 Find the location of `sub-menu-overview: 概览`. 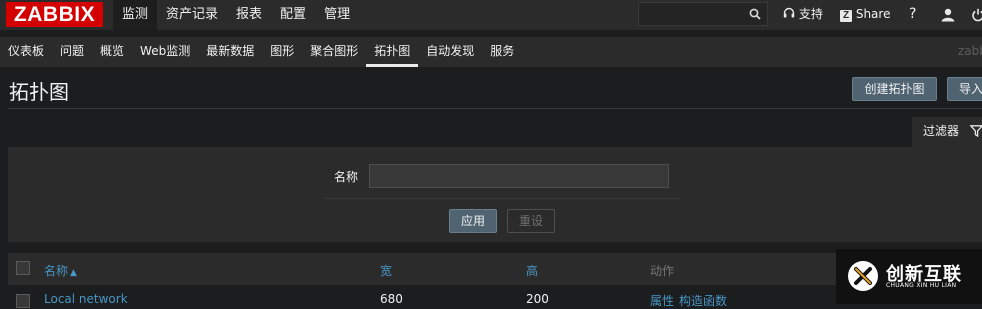

sub-menu-overview: 概览 is located at coordinates (112, 52).